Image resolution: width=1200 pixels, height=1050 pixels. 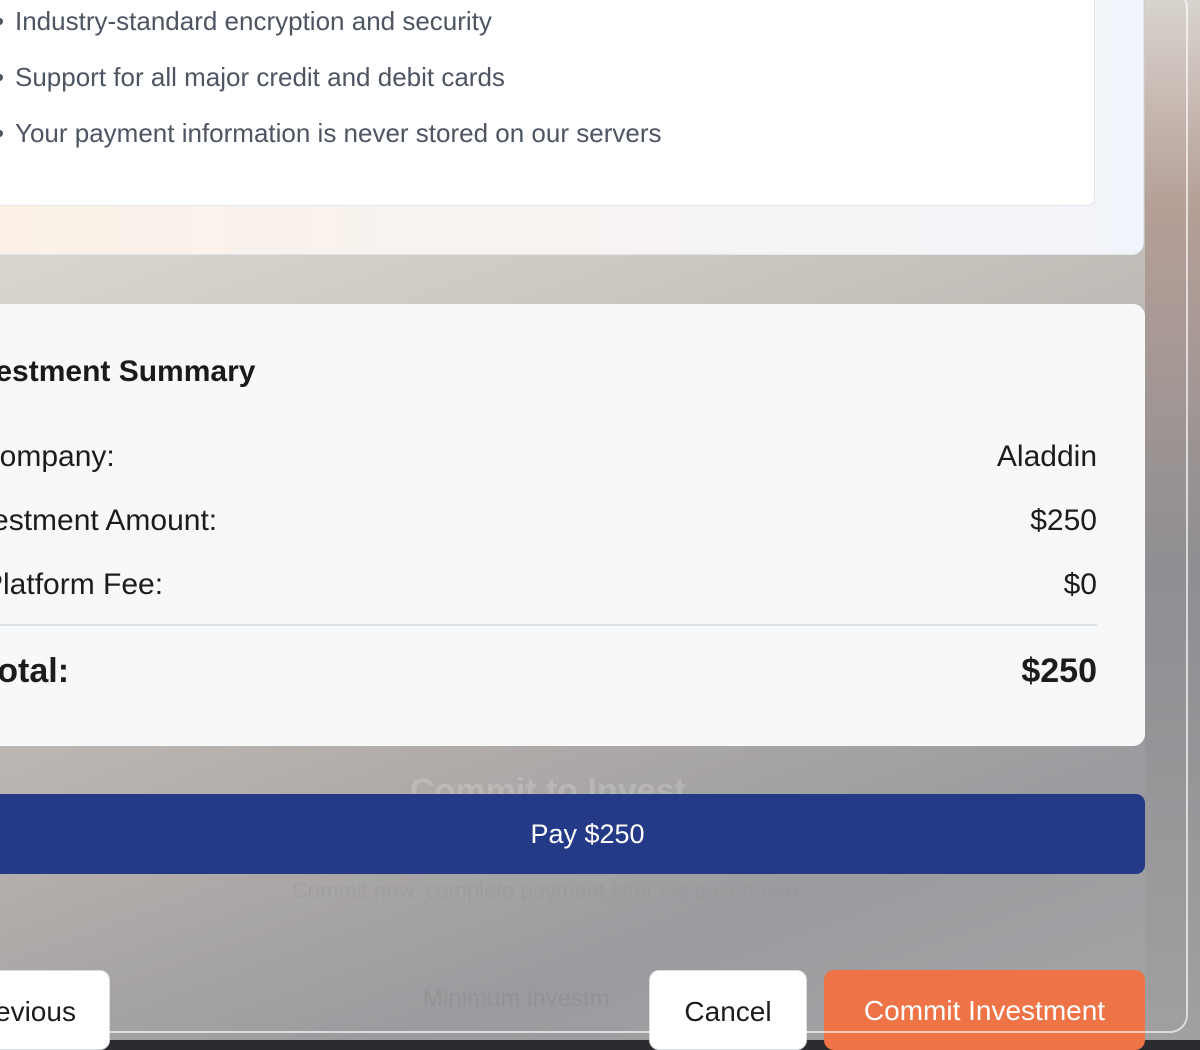 What do you see at coordinates (55, 1010) in the screenshot?
I see `previous-button: Previous` at bounding box center [55, 1010].